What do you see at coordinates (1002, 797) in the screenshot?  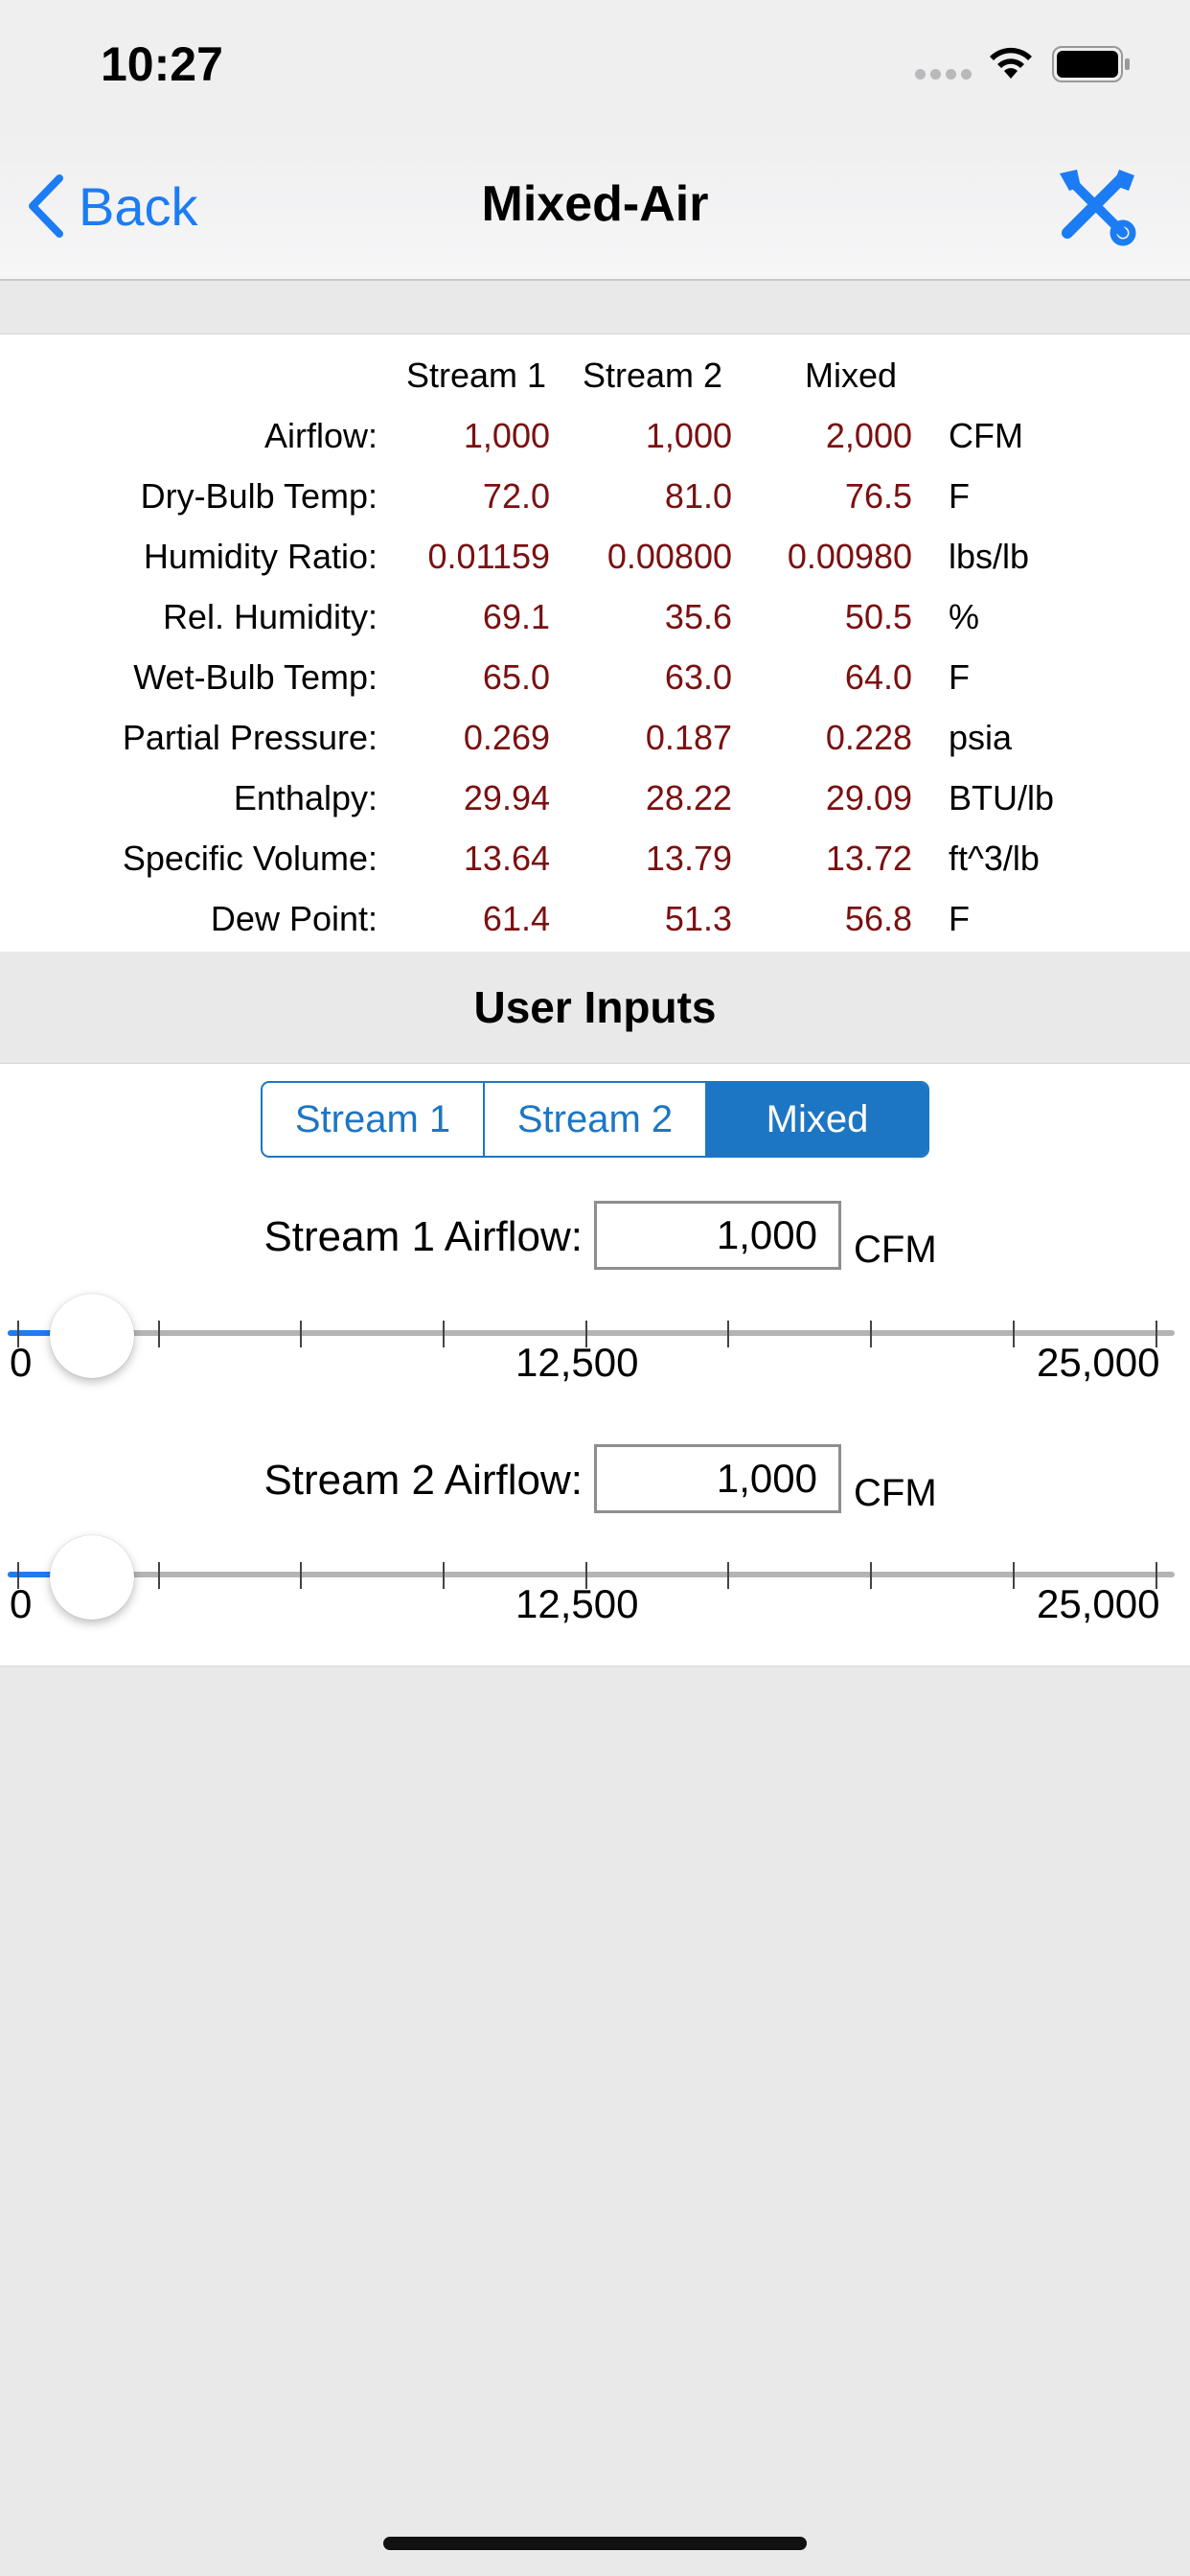 I see `row-unit: BTU/lb` at bounding box center [1002, 797].